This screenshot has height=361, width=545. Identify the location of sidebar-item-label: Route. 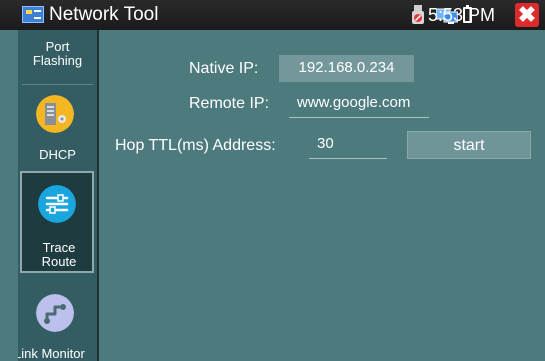
(59, 261).